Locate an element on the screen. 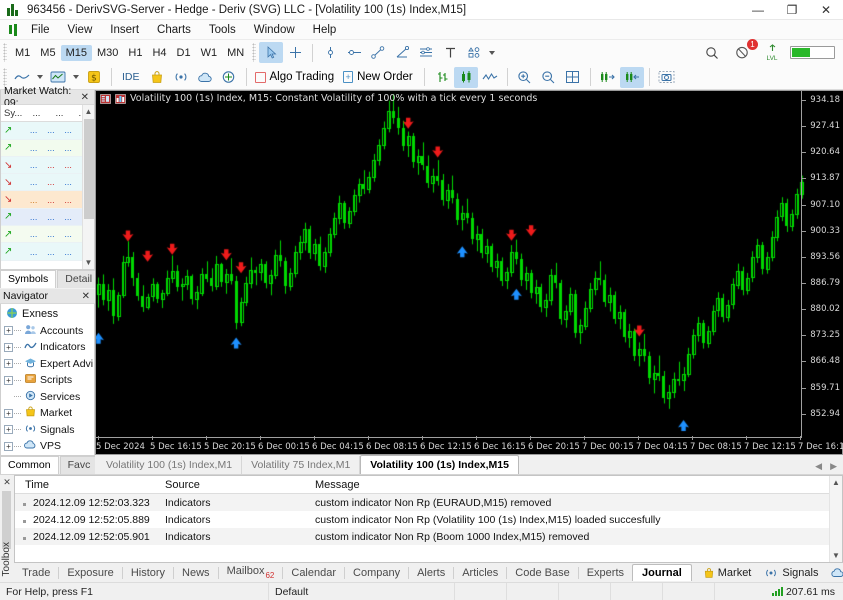  journal-col-source: Source is located at coordinates (240, 485).